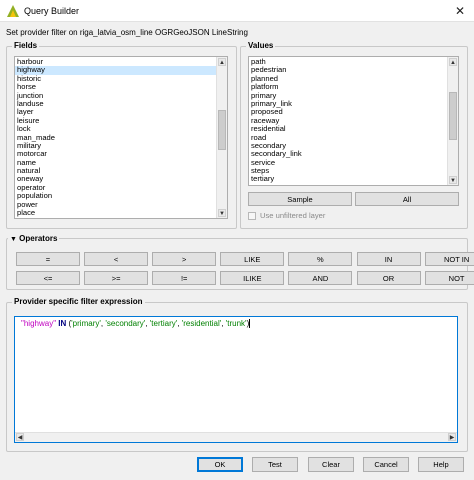 Image resolution: width=474 pixels, height=480 pixels. What do you see at coordinates (449, 278) in the screenshot?
I see `operator-button: NOT` at bounding box center [449, 278].